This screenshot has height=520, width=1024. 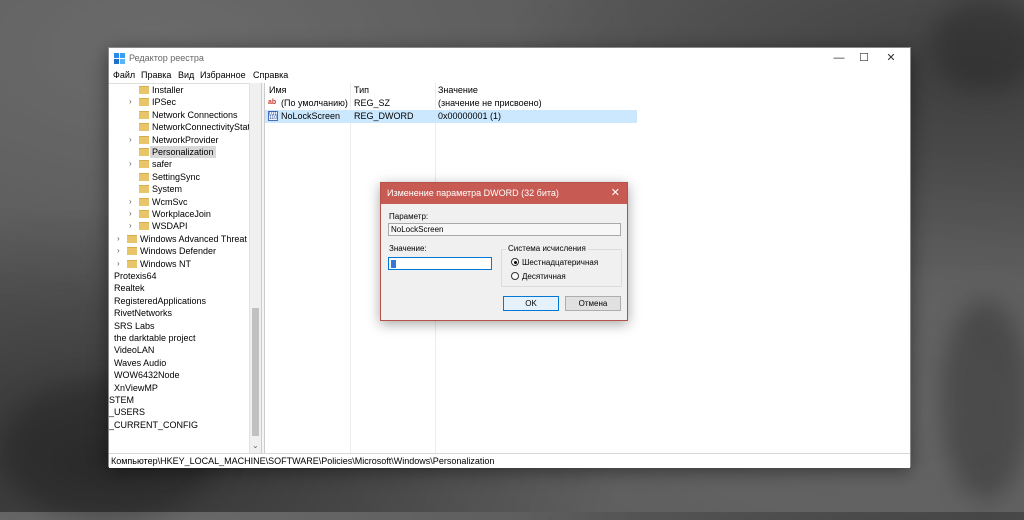 What do you see at coordinates (122, 400) in the screenshot?
I see `tree-item-label: STEM` at bounding box center [122, 400].